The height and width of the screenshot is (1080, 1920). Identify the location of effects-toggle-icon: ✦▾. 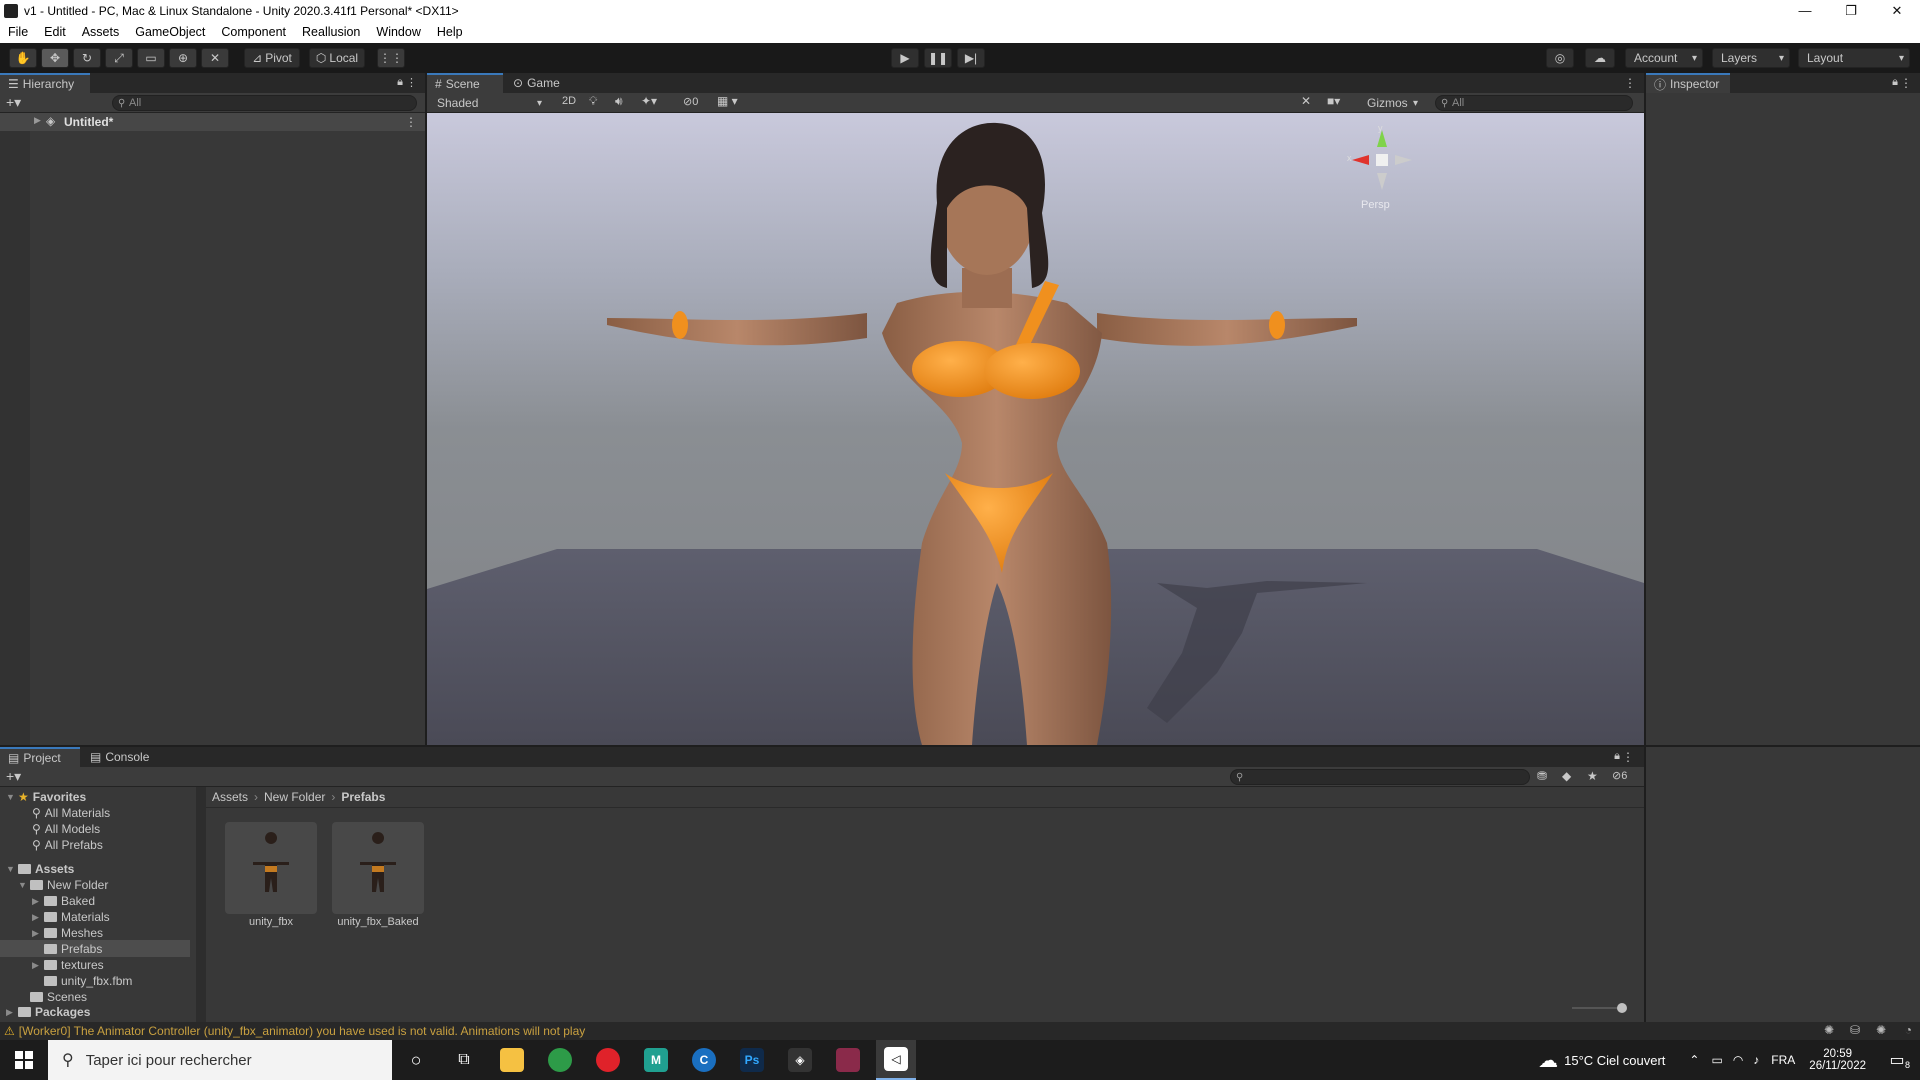
(649, 101).